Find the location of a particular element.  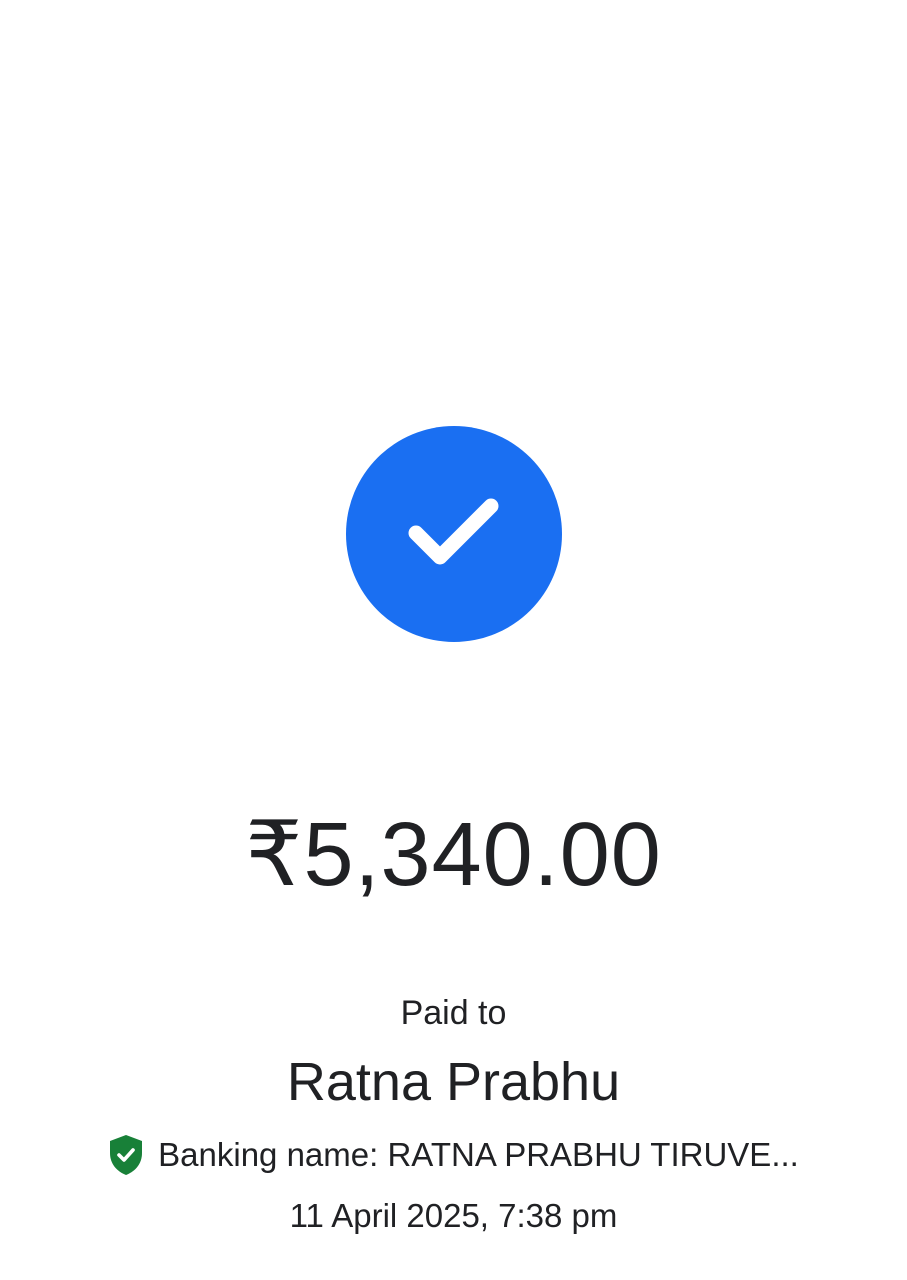

payment-datetime: 11 April 2025, 7:38 pm is located at coordinates (453, 1215).